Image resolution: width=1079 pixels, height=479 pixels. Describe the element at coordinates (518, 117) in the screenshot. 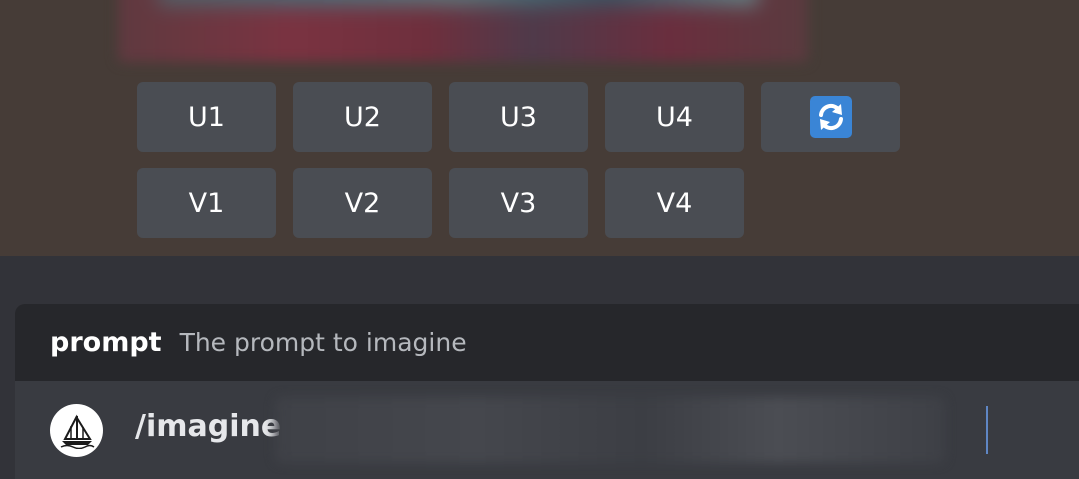

I see `upscale-button-3: U3` at that location.